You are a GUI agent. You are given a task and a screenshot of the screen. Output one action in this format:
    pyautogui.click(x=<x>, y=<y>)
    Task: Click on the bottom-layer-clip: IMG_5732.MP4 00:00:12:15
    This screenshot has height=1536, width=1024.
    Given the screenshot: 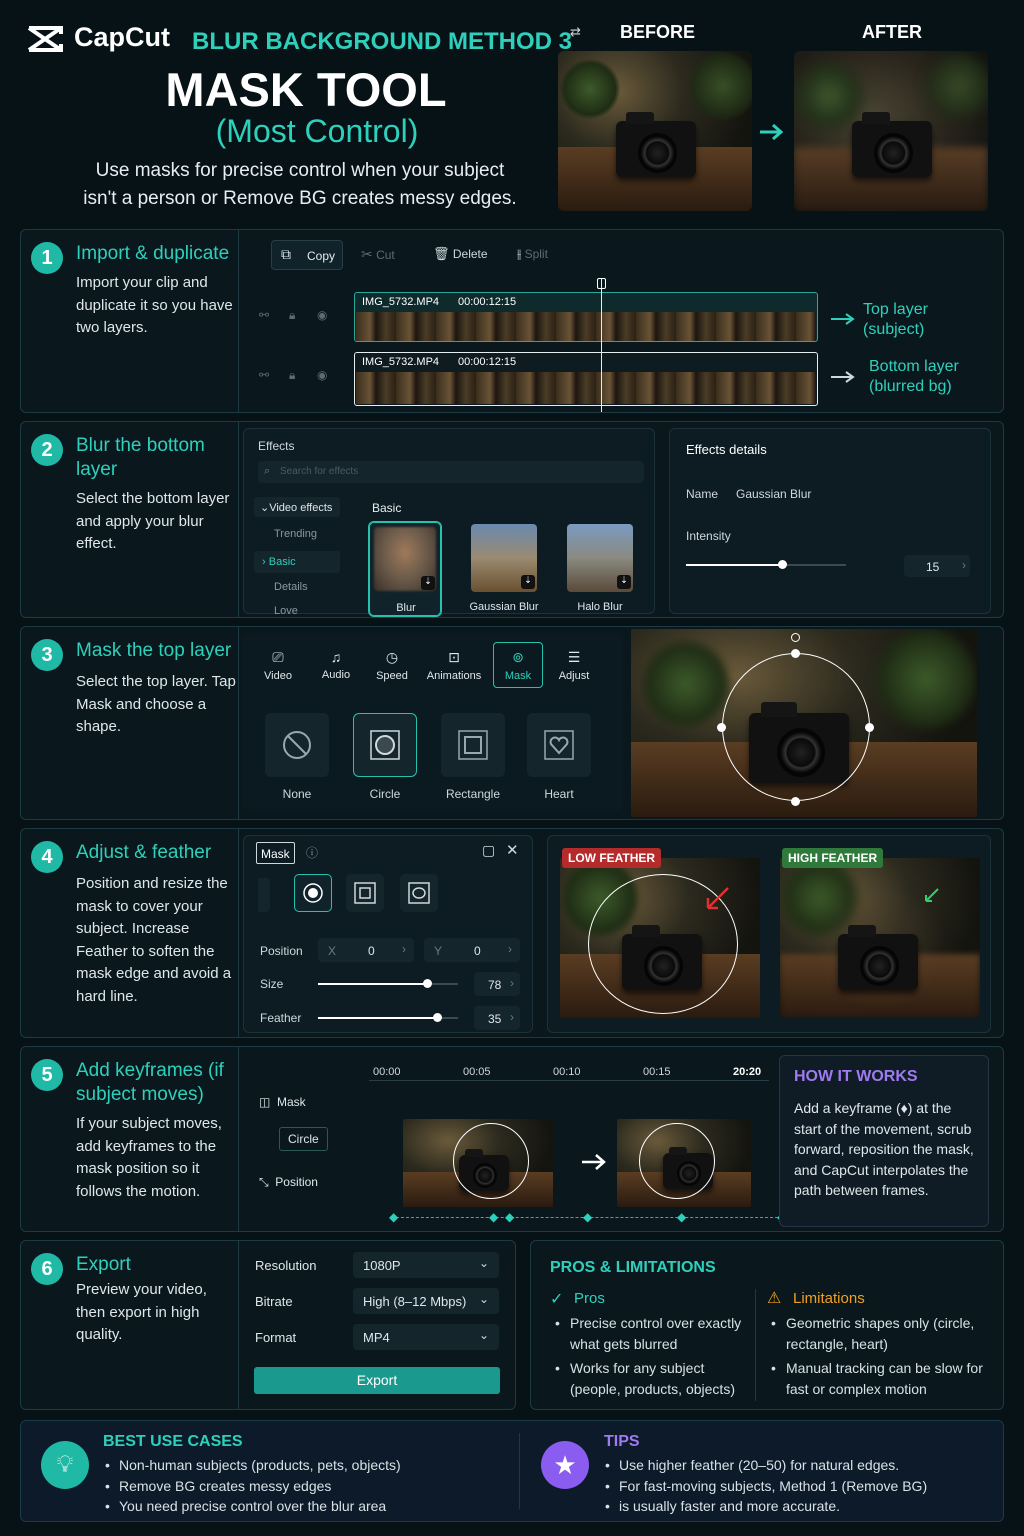 What is the action you would take?
    pyautogui.click(x=586, y=379)
    